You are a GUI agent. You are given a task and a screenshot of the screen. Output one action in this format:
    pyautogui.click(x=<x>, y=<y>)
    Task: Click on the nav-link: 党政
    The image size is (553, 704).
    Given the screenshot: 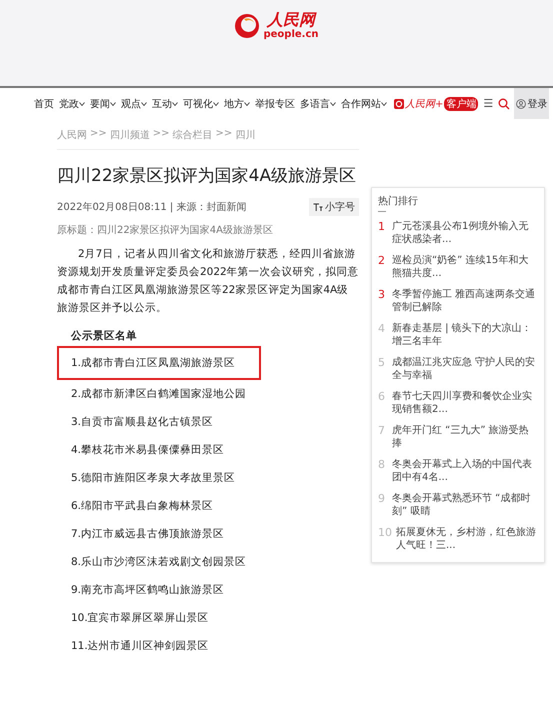 What is the action you would take?
    pyautogui.click(x=72, y=103)
    